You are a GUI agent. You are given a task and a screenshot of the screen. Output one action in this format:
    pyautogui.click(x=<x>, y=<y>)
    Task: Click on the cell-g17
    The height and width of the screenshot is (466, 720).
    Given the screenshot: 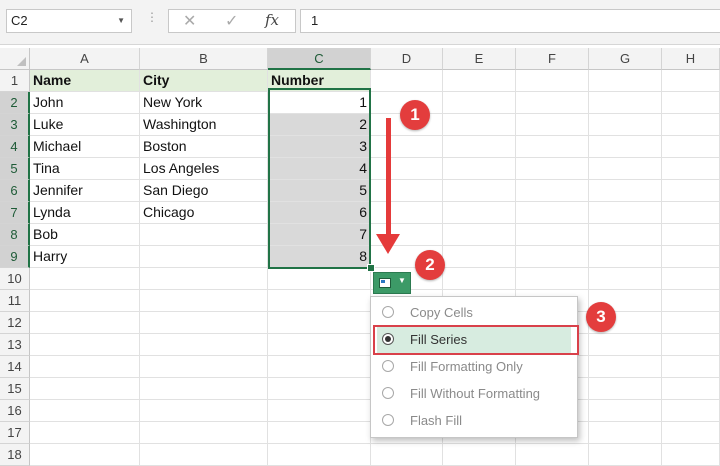 What is the action you would take?
    pyautogui.click(x=625, y=433)
    